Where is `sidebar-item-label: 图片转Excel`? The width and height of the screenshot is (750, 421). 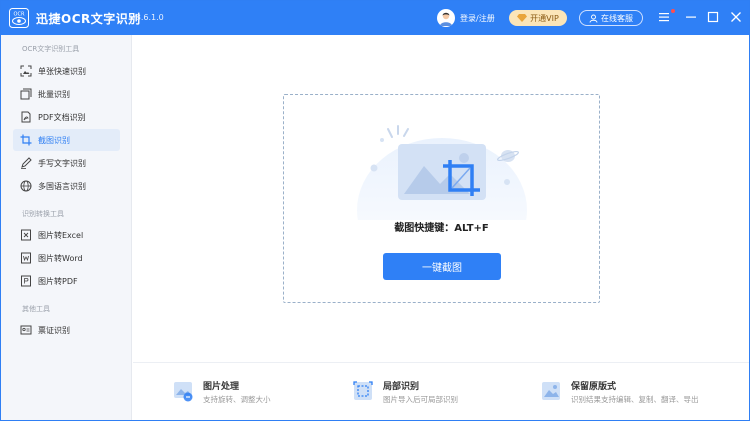 sidebar-item-label: 图片转Excel is located at coordinates (61, 235).